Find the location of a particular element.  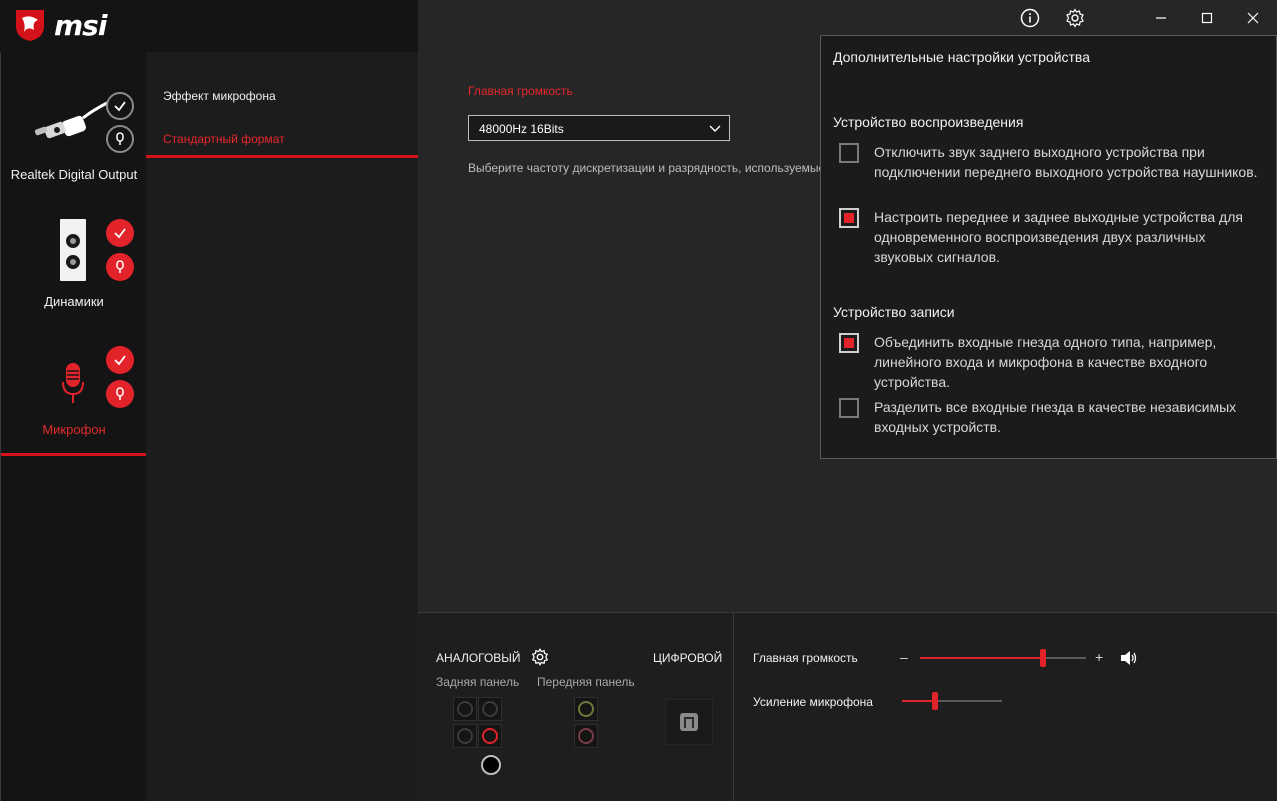

device-label: Динамики is located at coordinates (74, 301).